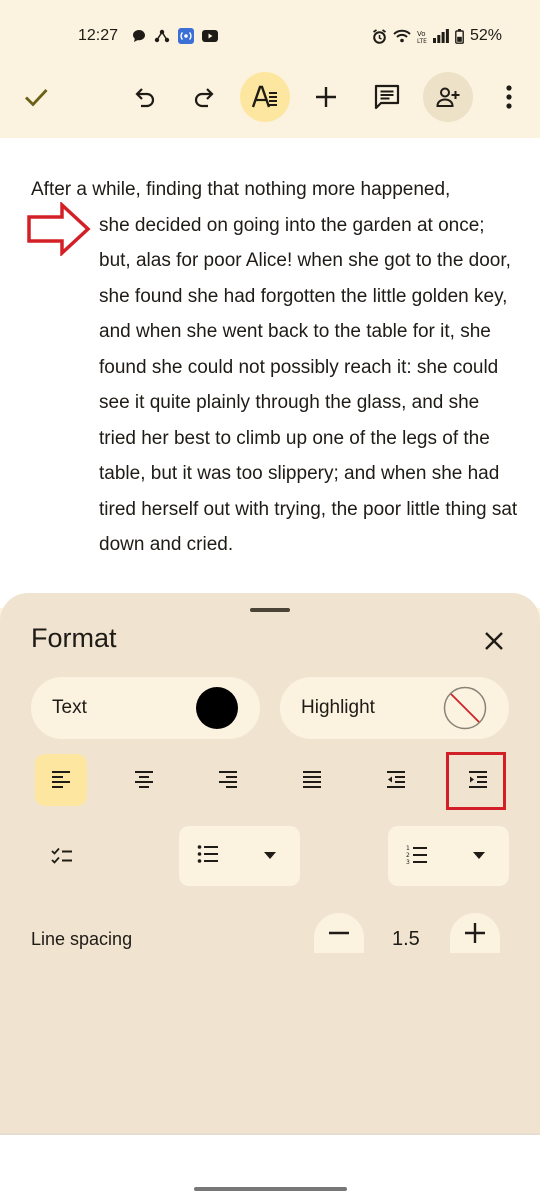 The image size is (540, 1200). What do you see at coordinates (145, 708) in the screenshot?
I see `text-color-button: Text` at bounding box center [145, 708].